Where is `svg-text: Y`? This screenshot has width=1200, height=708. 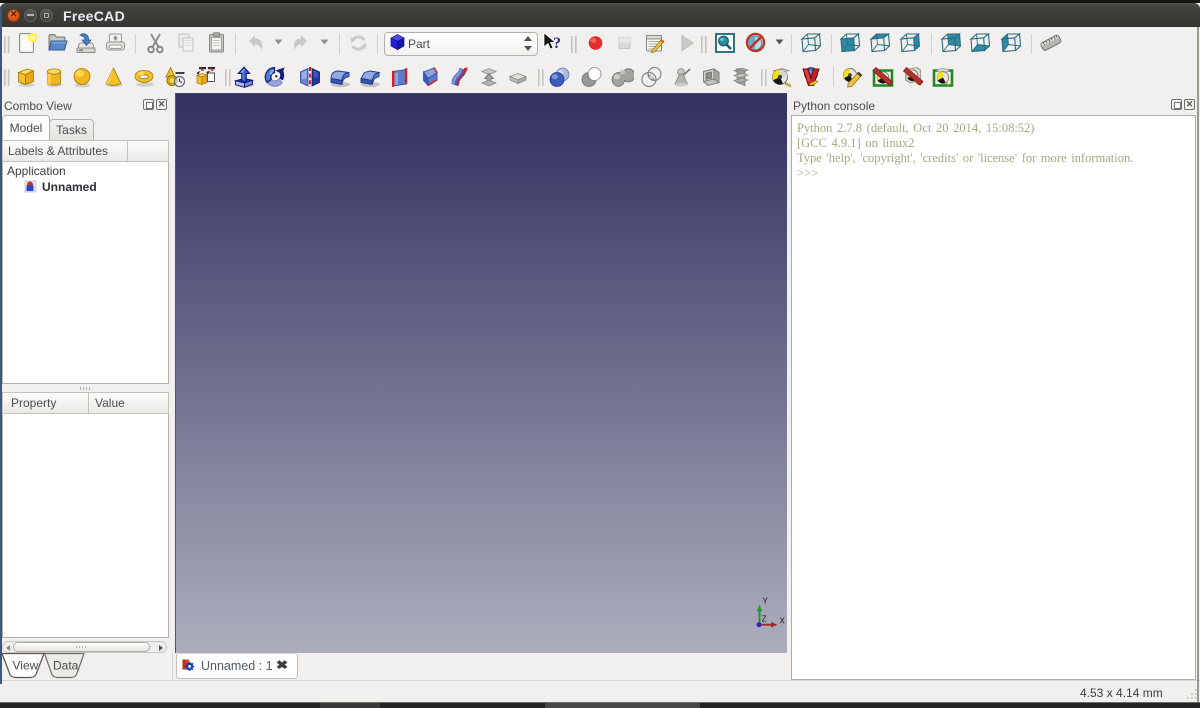 svg-text: Y is located at coordinates (766, 601).